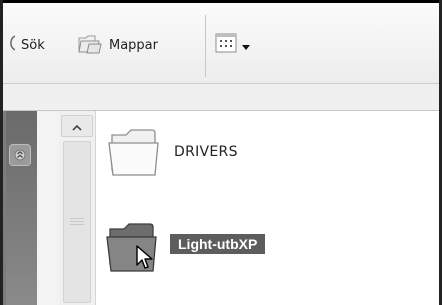 This screenshot has height=305, width=442. I want to click on search-label: Sök, so click(33, 45).